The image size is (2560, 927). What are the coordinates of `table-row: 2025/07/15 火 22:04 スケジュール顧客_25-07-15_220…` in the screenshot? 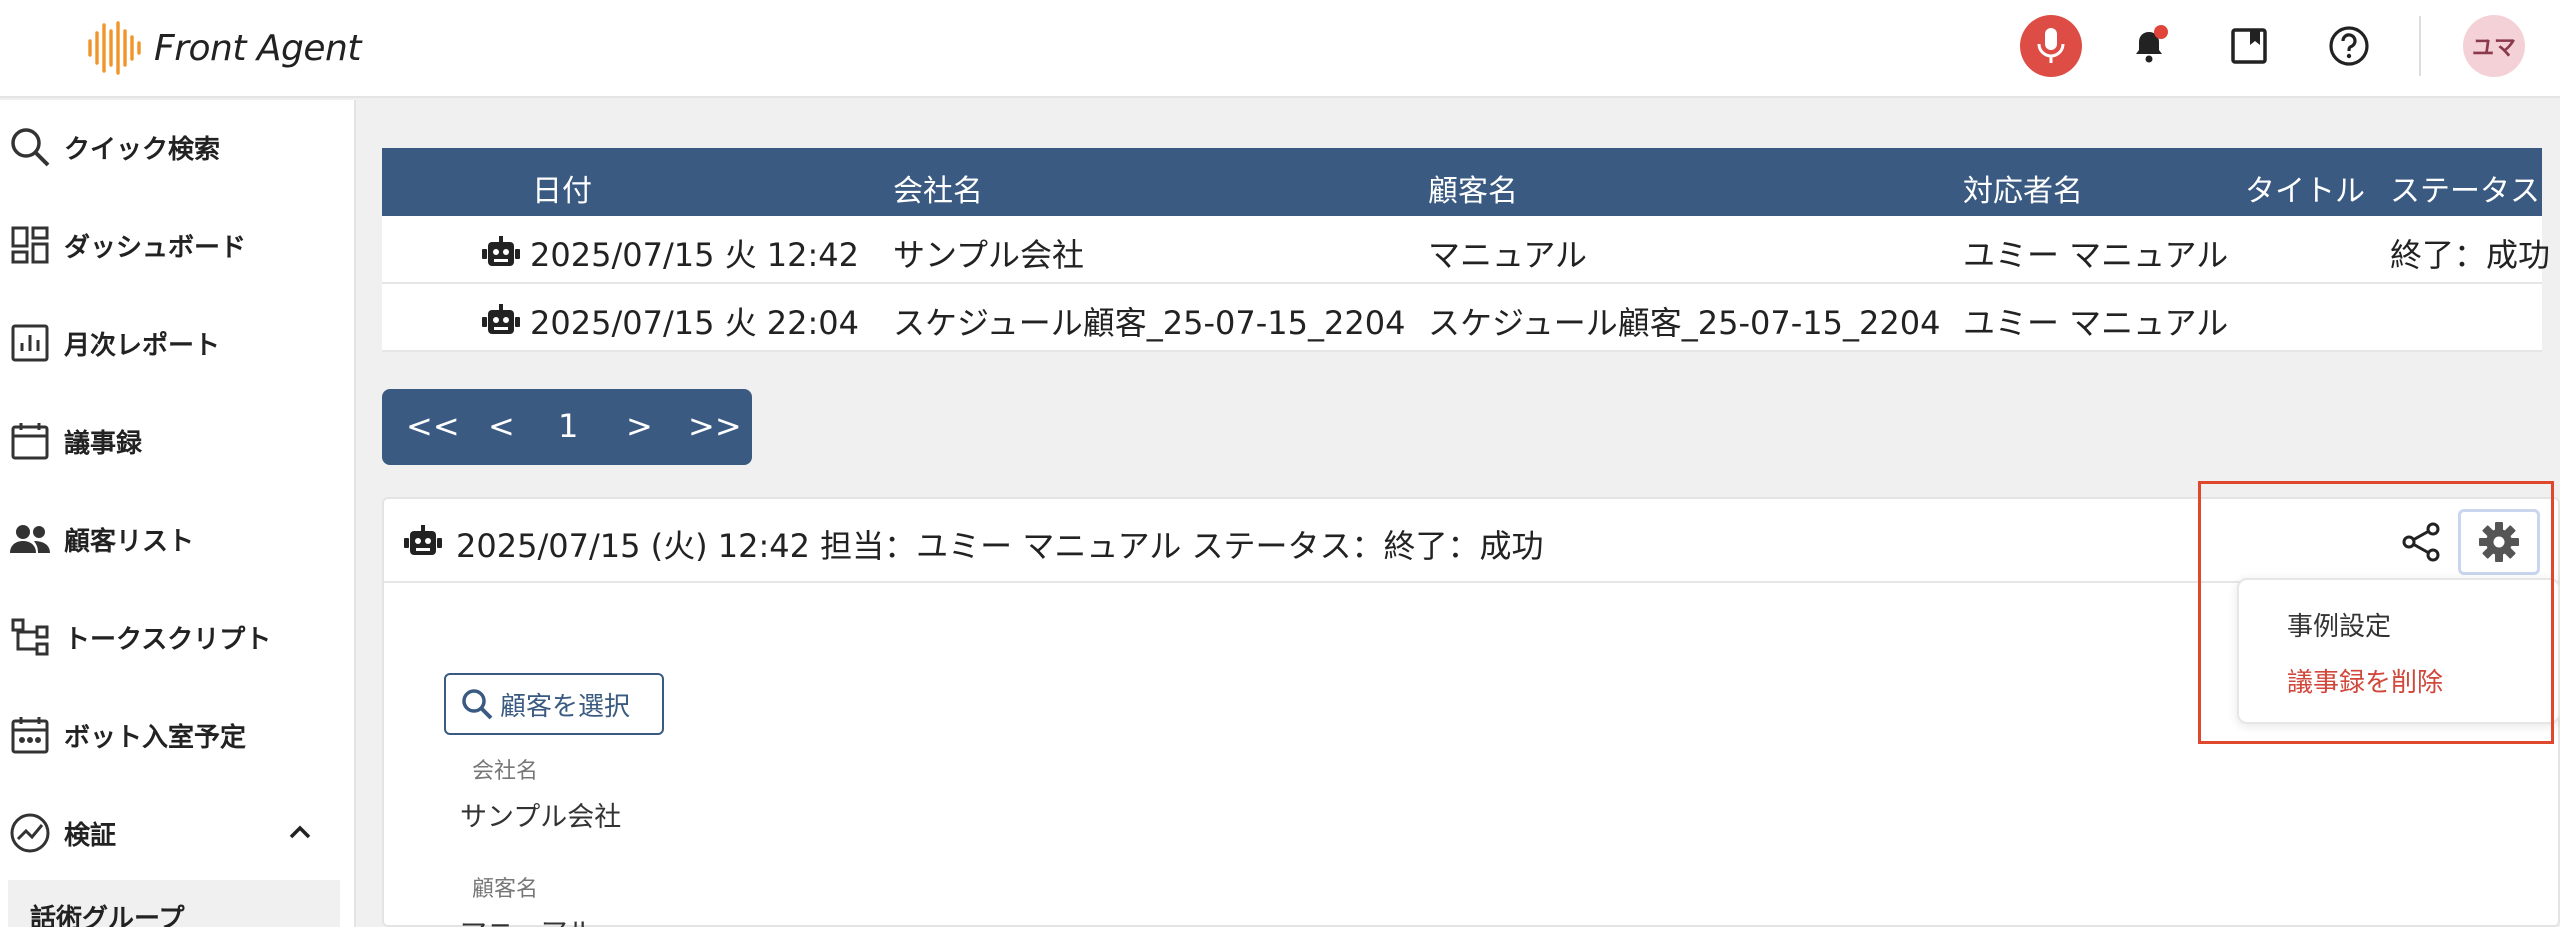 It's located at (1462, 318).